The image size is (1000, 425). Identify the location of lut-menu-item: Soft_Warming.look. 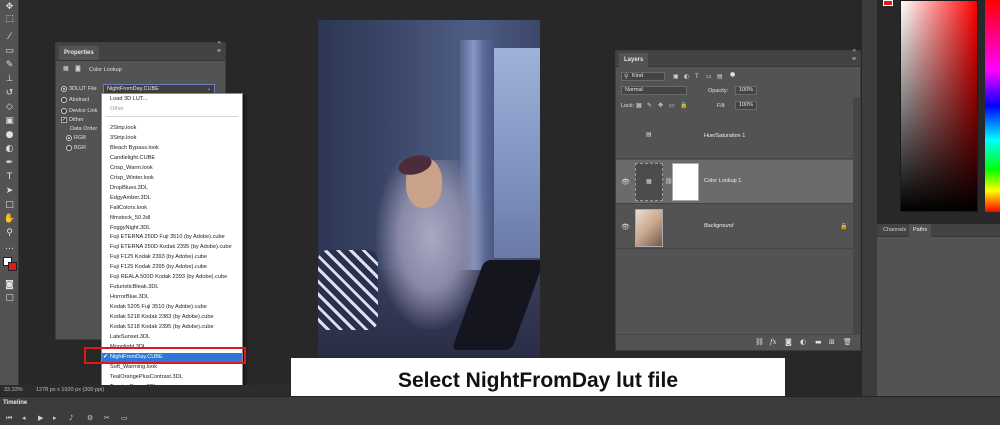
(172, 368).